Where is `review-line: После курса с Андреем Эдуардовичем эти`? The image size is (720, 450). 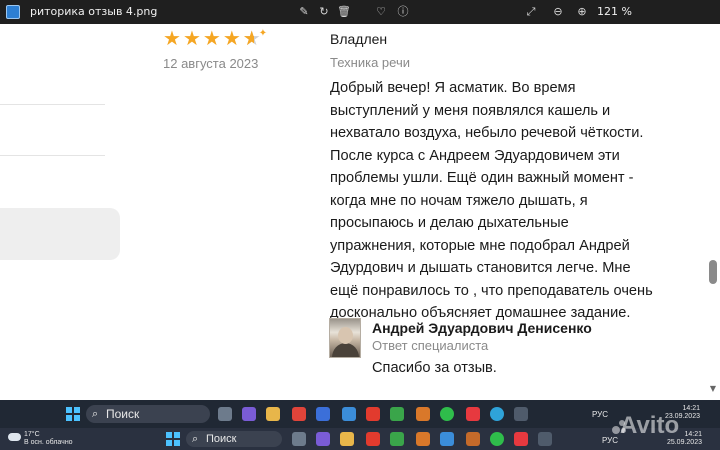
review-line: После курса с Андреем Эдуардовичем эти is located at coordinates (475, 155).